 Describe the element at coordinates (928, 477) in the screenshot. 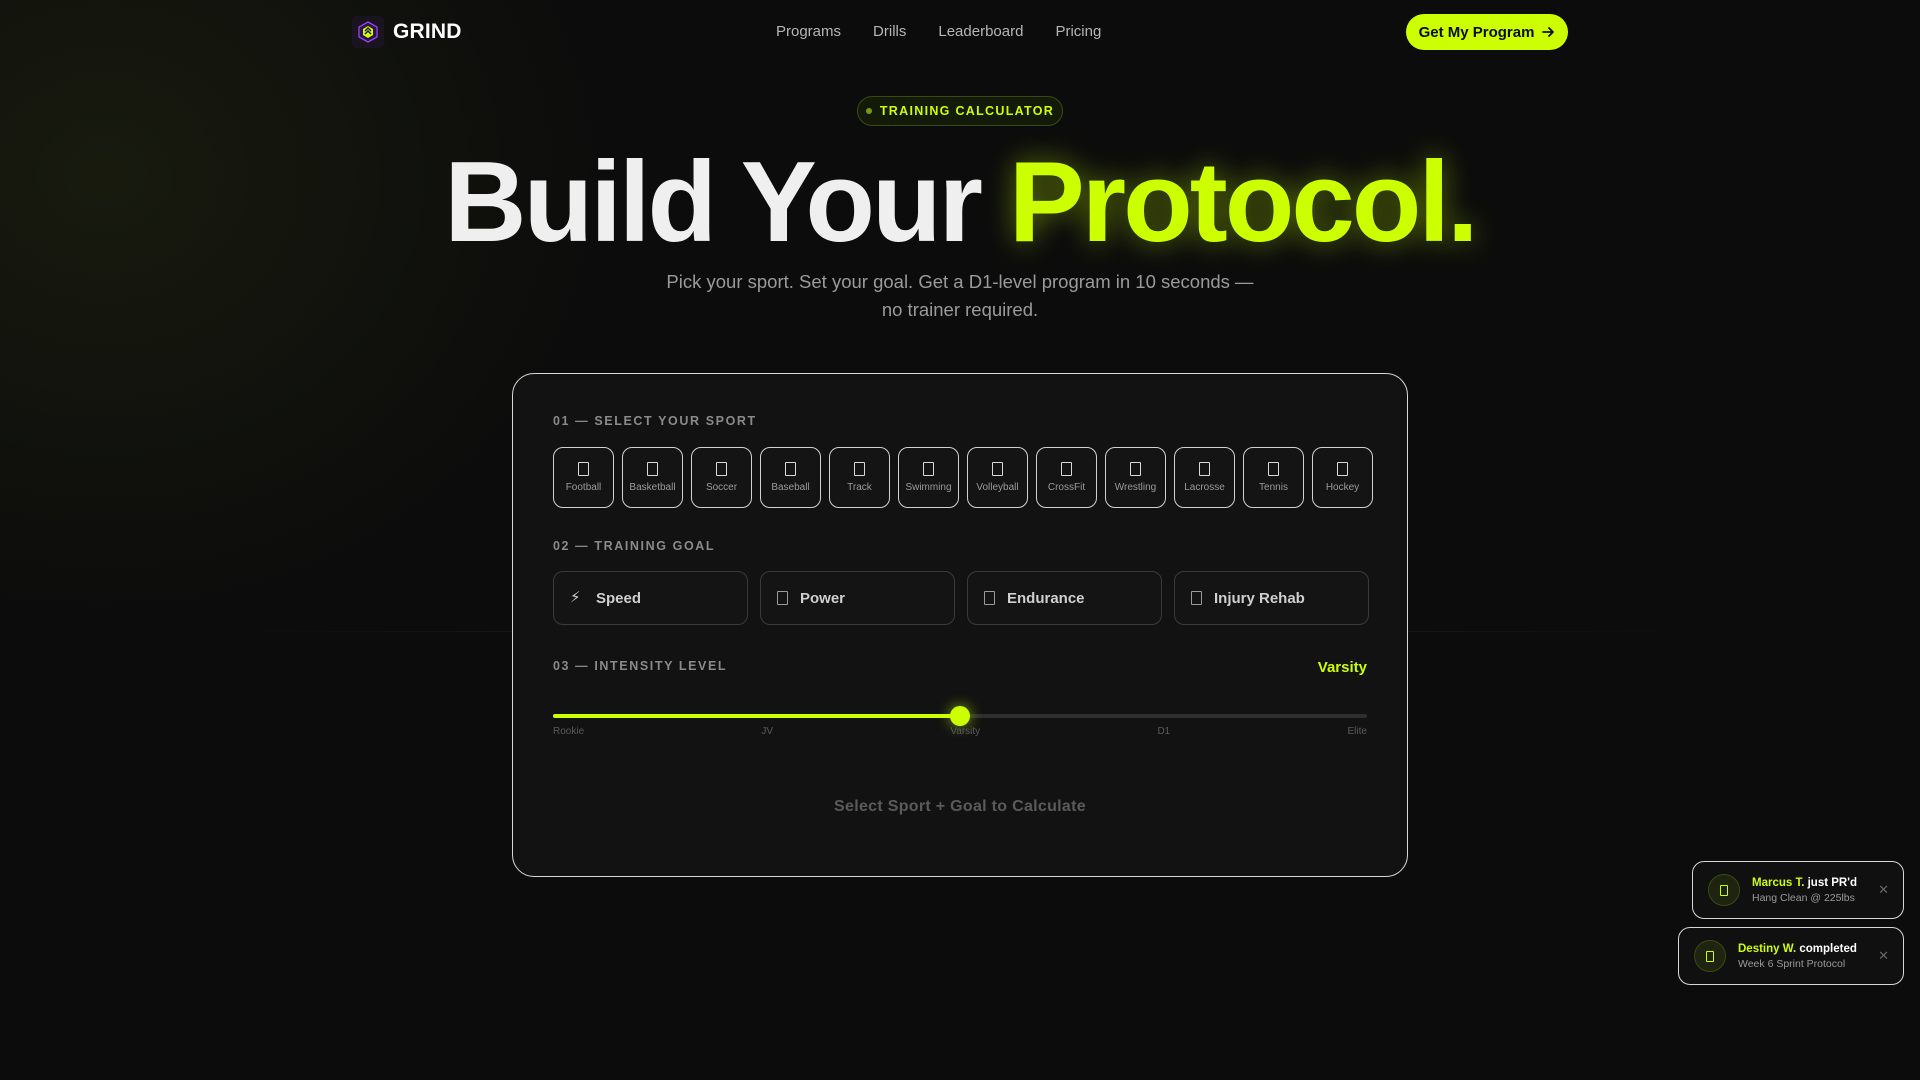

I see `sport-option-swimming: Swimming` at that location.